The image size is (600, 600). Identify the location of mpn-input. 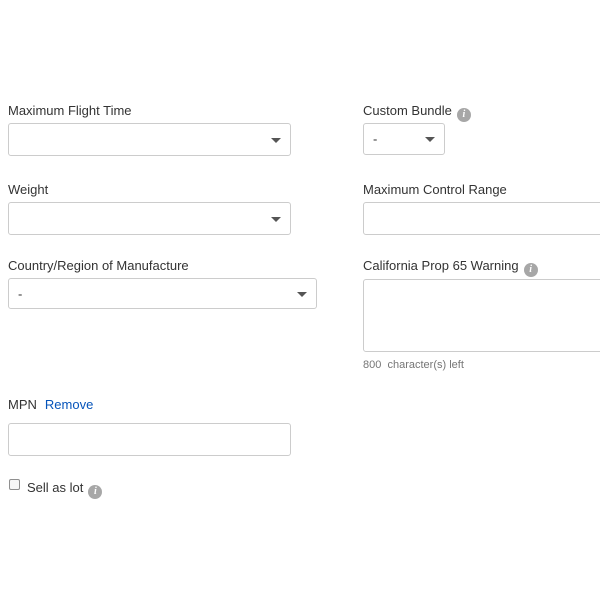
(149, 439).